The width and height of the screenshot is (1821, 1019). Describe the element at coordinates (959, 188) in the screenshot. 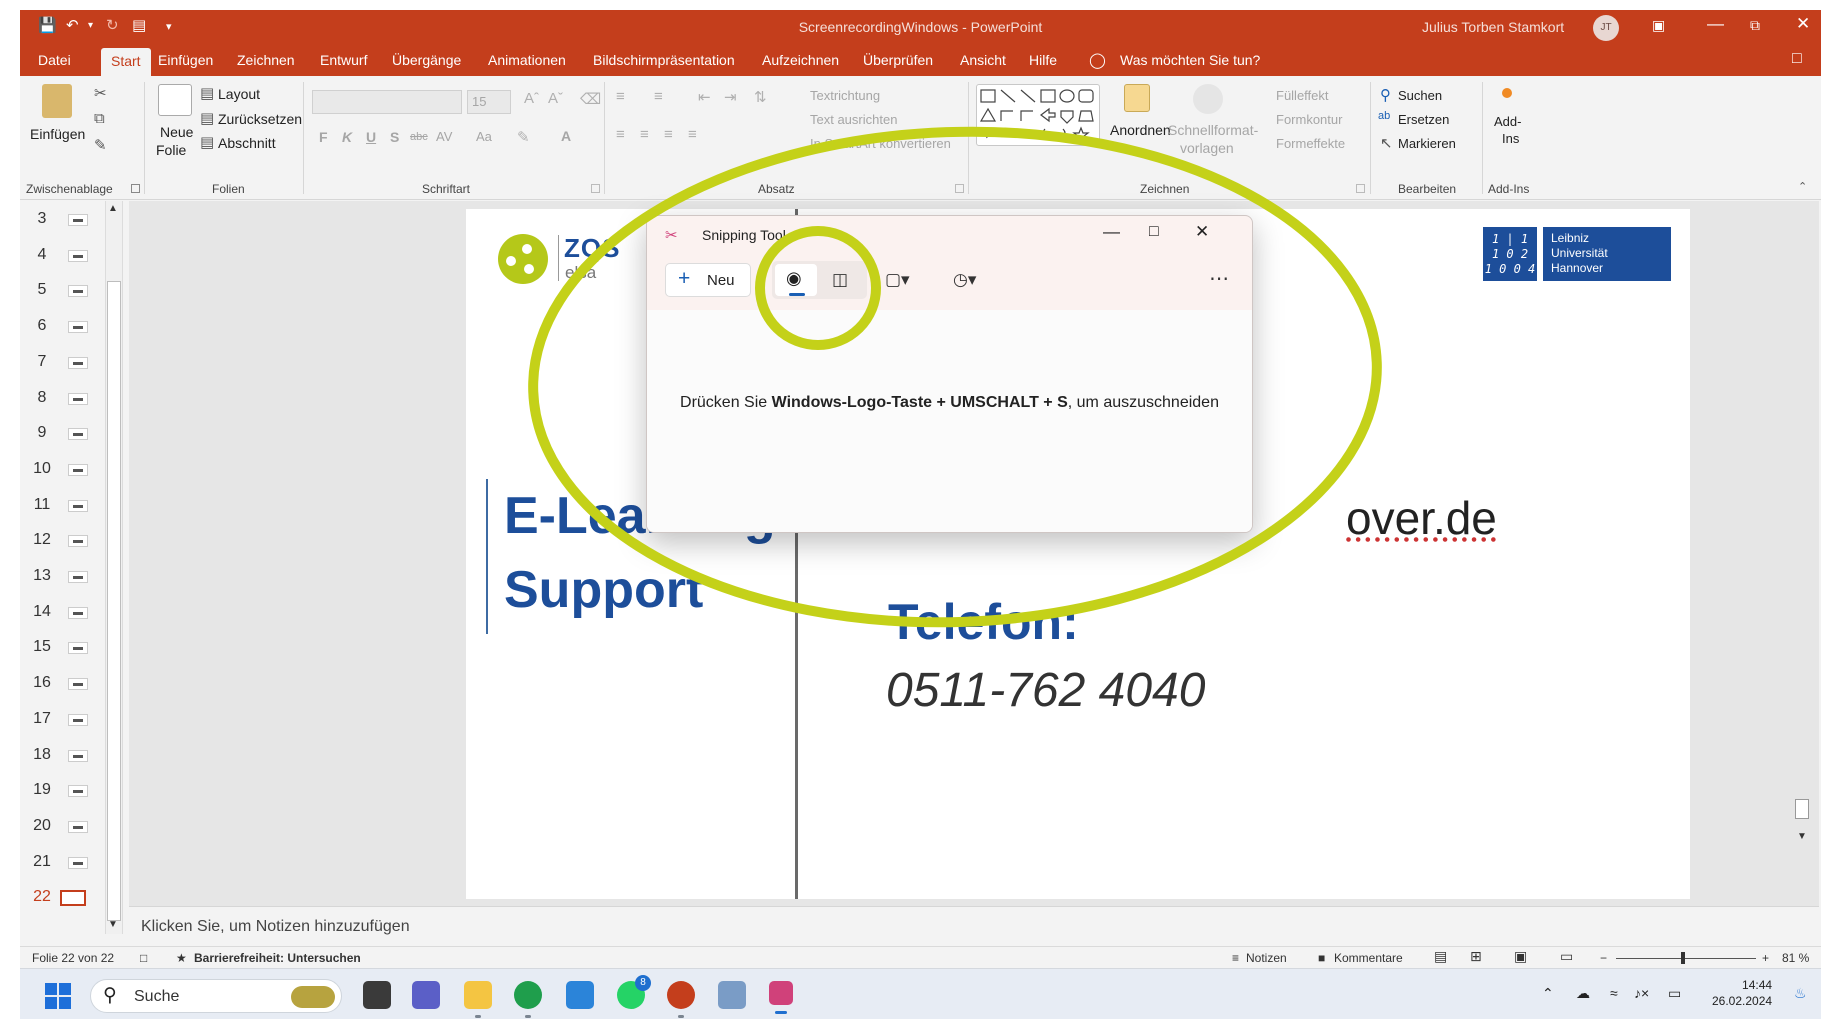

I see `paragraph-launcher-icon` at that location.